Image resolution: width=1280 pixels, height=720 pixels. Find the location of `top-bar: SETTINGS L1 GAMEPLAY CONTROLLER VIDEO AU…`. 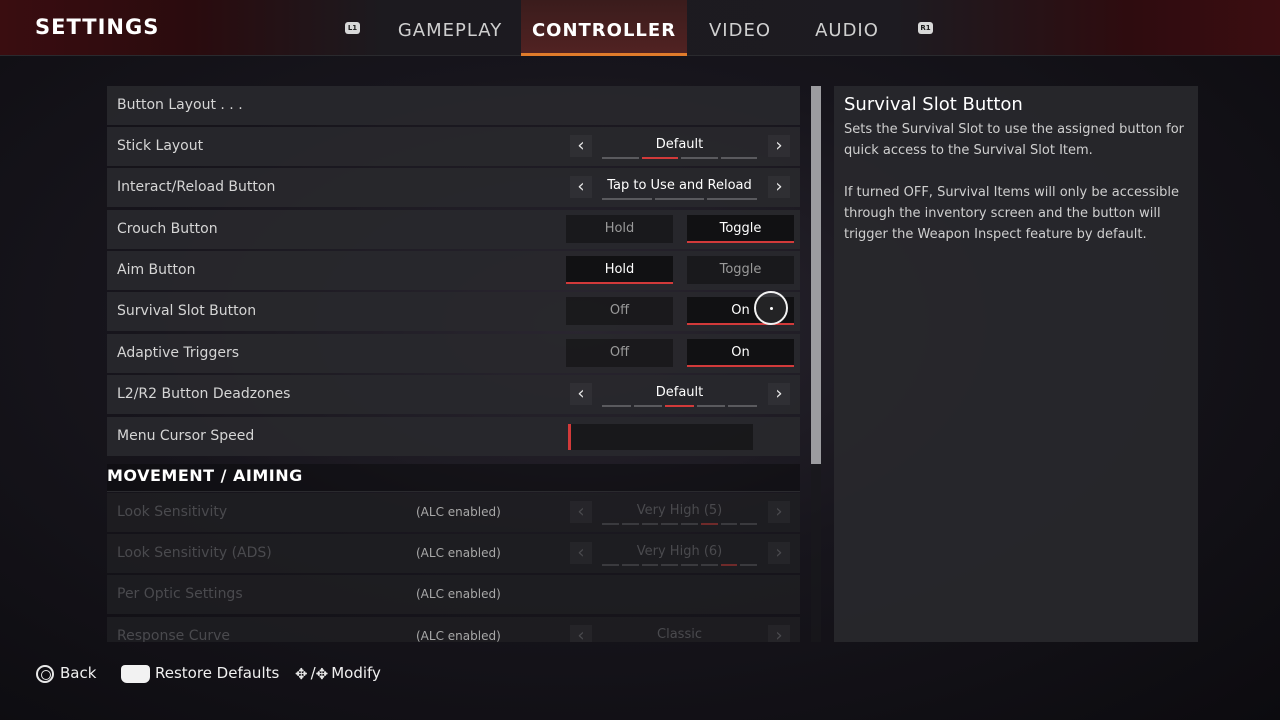

top-bar: SETTINGS L1 GAMEPLAY CONTROLLER VIDEO AU… is located at coordinates (640, 28).